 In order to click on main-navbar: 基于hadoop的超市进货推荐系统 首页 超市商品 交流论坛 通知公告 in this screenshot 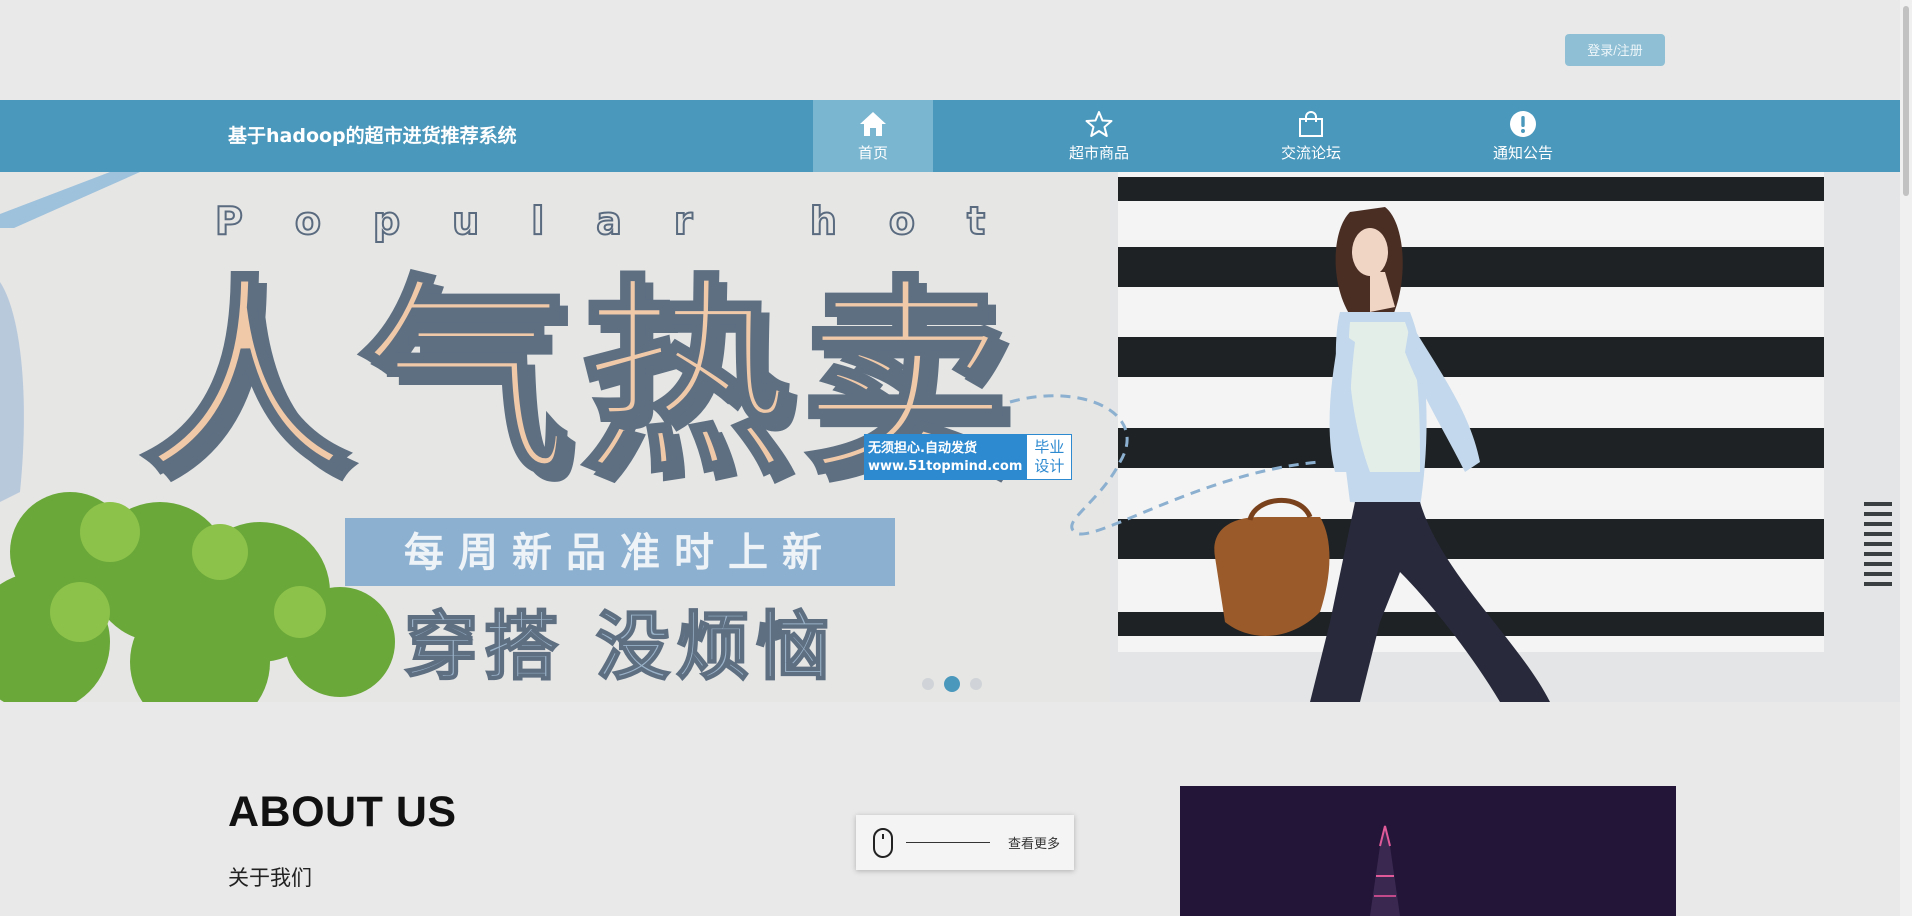, I will do `click(950, 136)`.